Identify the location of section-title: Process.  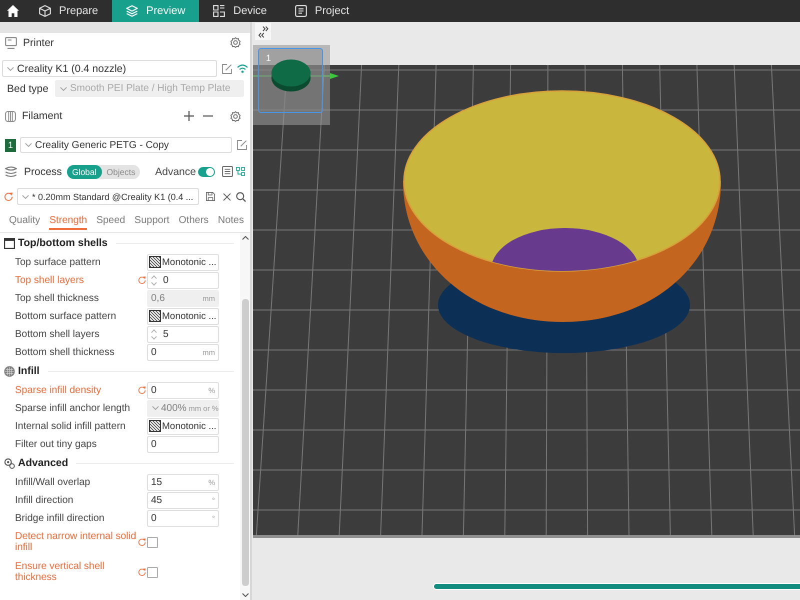
(43, 172).